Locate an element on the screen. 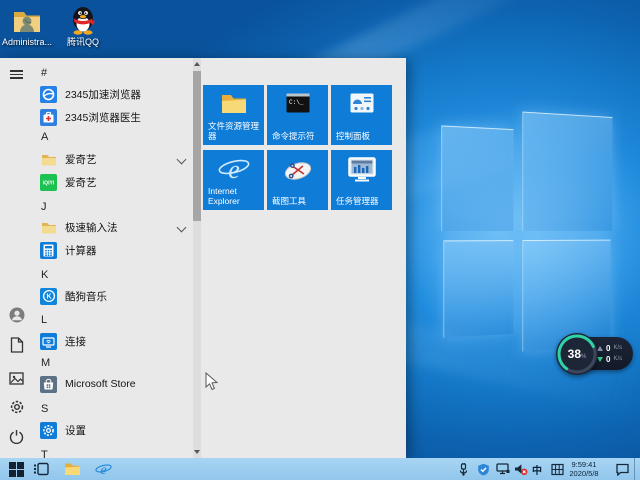 Image resolution: width=640 pixels, height=480 pixels. account-button is located at coordinates (16, 314).